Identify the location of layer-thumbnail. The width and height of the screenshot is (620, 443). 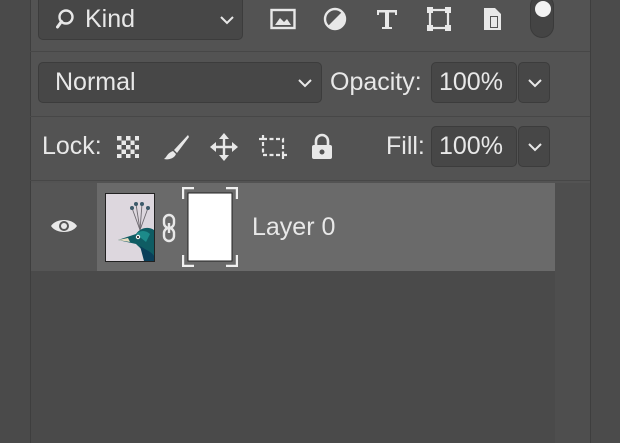
(130, 227).